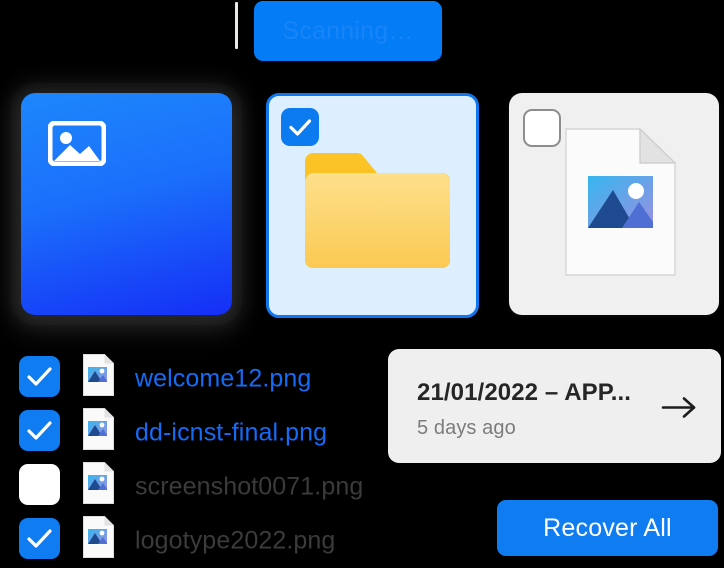 Image resolution: width=724 pixels, height=568 pixels. I want to click on file-name: welcome12.png, so click(223, 379).